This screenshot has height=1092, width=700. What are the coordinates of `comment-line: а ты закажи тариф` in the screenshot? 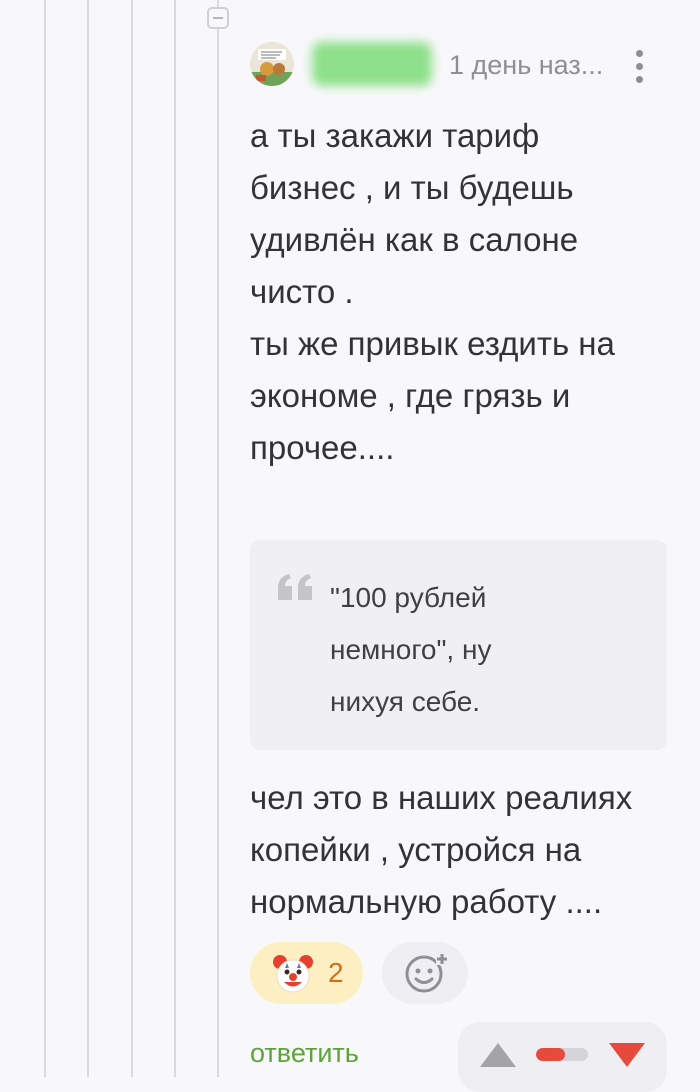 It's located at (395, 135).